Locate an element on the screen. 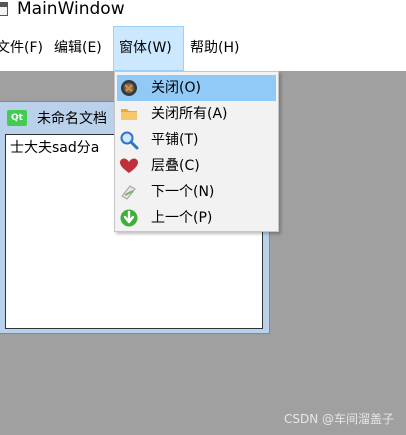  menu-item-close-all: 关闭所有(A) is located at coordinates (196, 114).